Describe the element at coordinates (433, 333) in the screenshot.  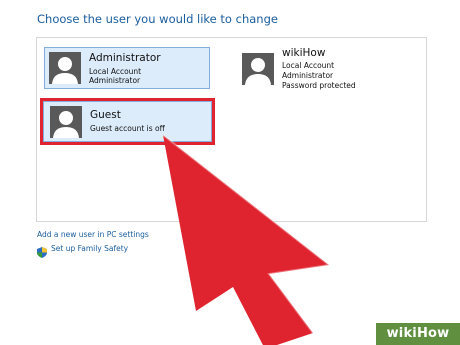
I see `watermark-how: How` at that location.